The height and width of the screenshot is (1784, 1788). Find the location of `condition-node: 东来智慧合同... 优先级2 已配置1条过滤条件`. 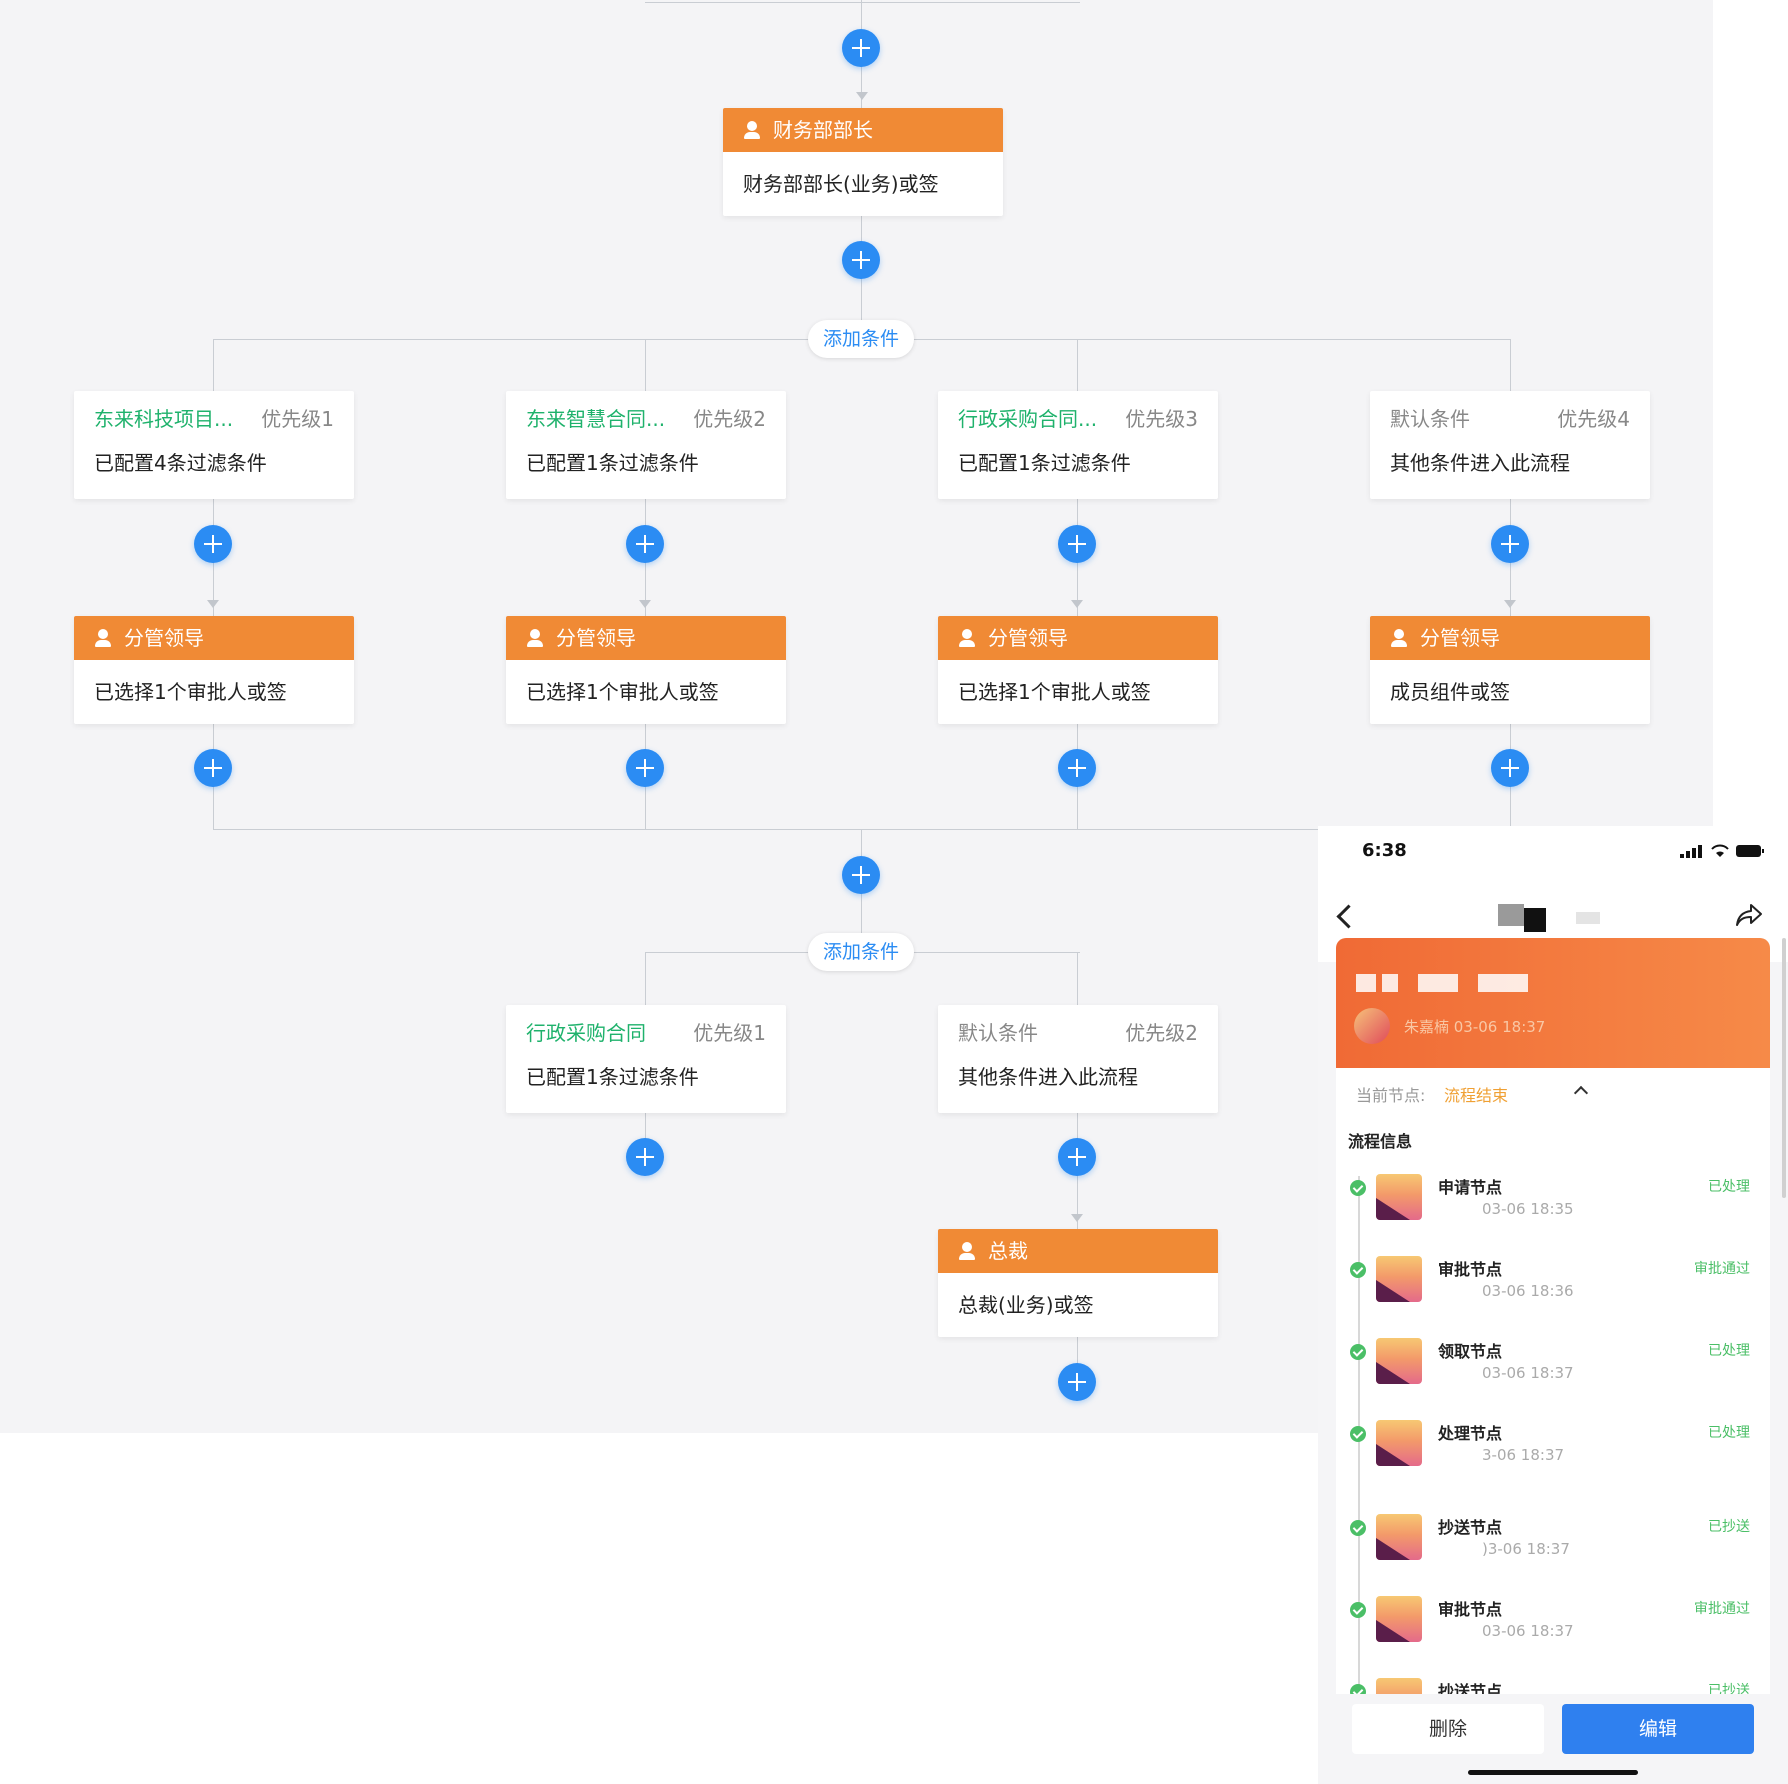

condition-node: 东来智慧合同... 优先级2 已配置1条过滤条件 is located at coordinates (646, 445).